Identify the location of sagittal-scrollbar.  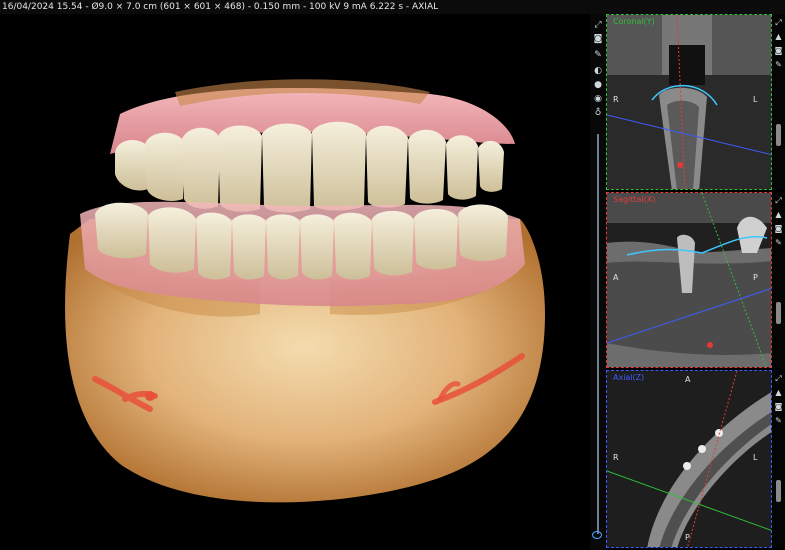
(778, 313).